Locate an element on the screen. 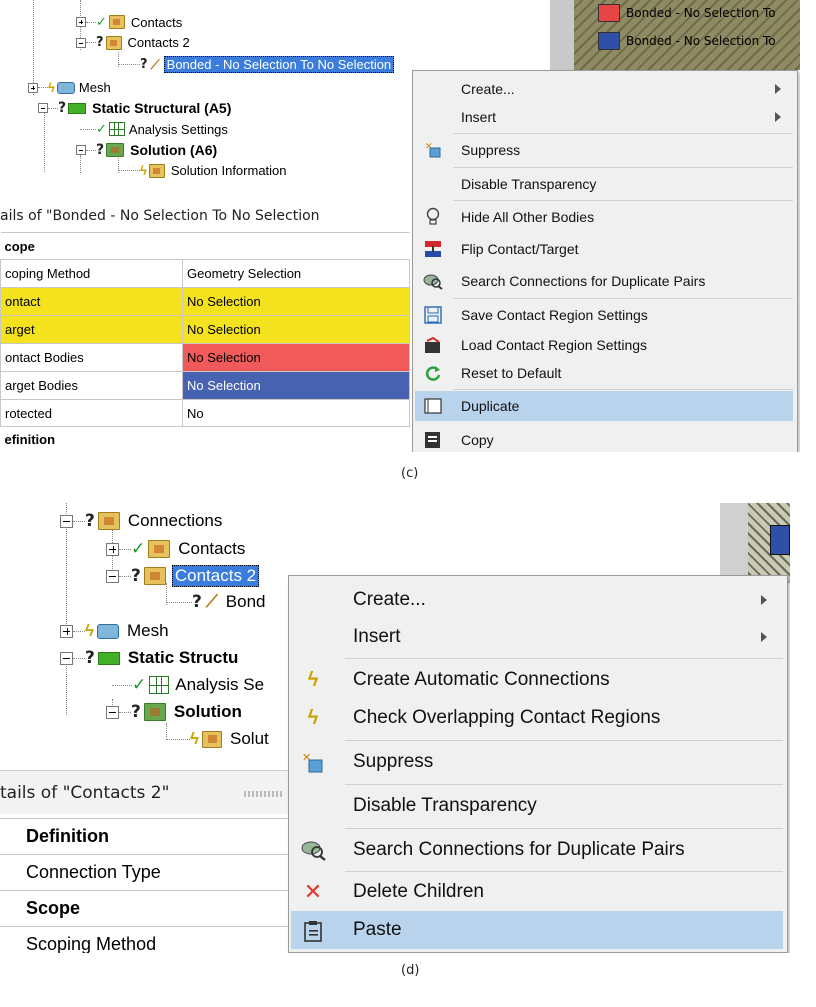  menu-item-save-contact-region: Save Contact Region Settings is located at coordinates (605, 315).